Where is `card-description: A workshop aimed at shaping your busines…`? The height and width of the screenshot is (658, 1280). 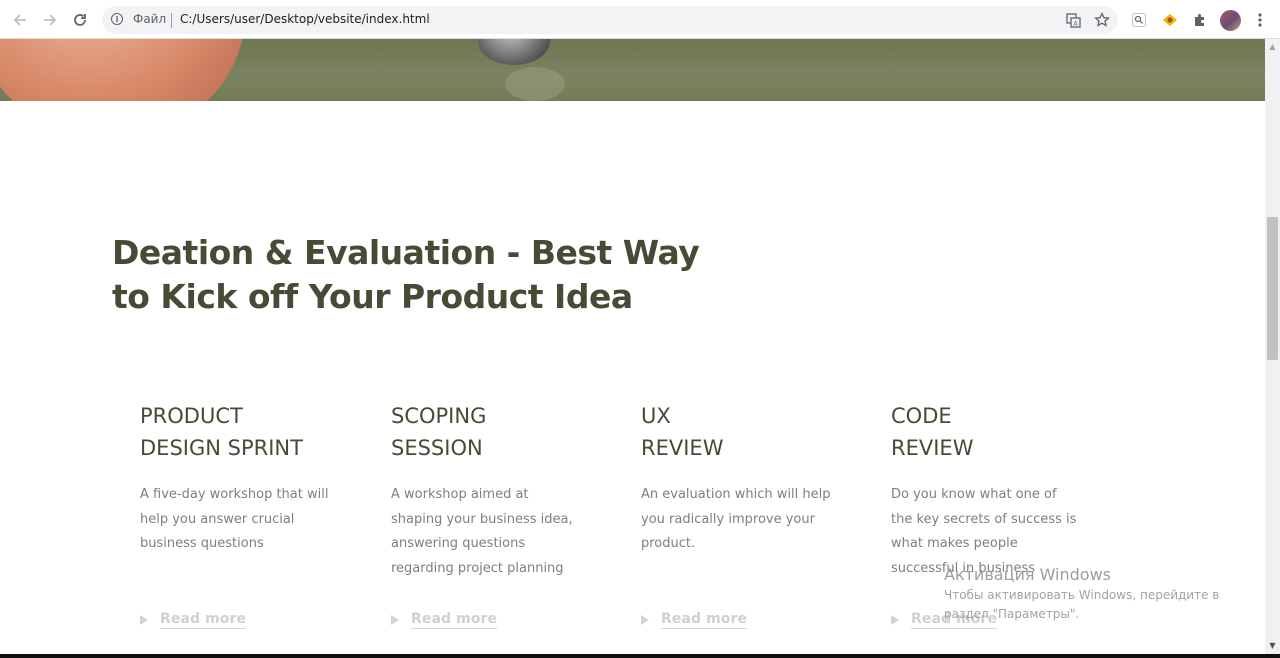 card-description: A workshop aimed at shaping your busines… is located at coordinates (482, 531).